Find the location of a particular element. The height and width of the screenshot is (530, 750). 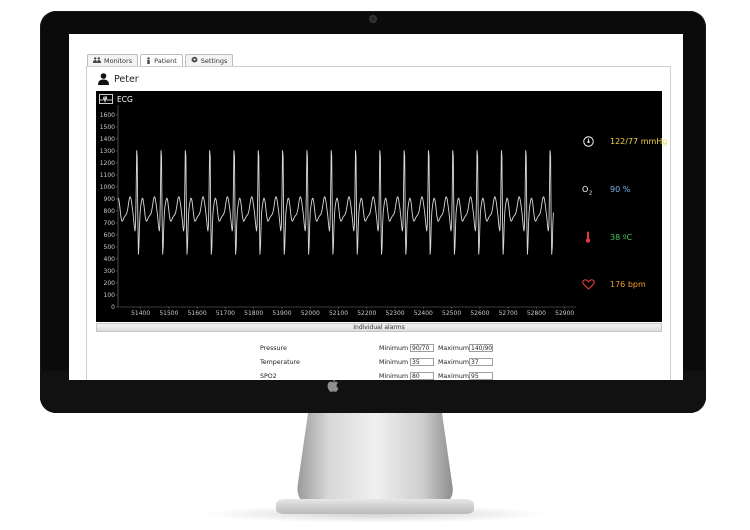

ecg-icon is located at coordinates (106, 99).